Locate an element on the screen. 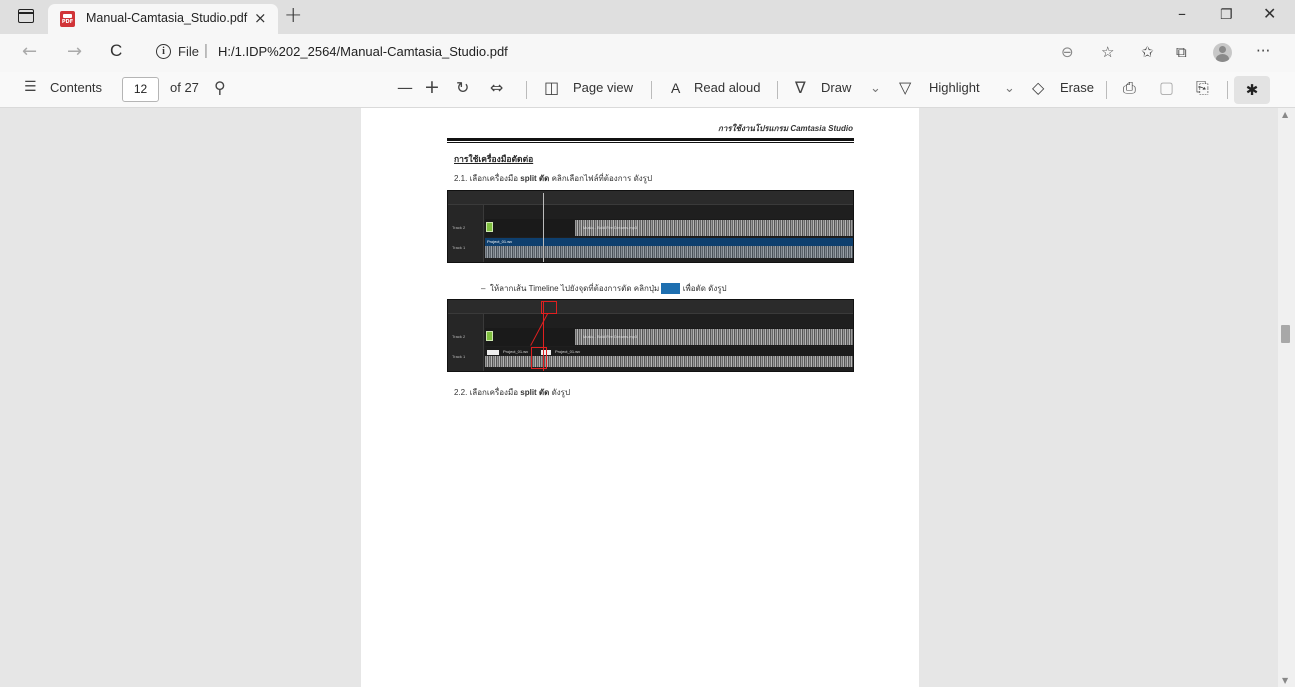 Image resolution: width=1295 pixels, height=687 pixels. vertical-scrollbar: ▲ ▼ is located at coordinates (1286, 397).